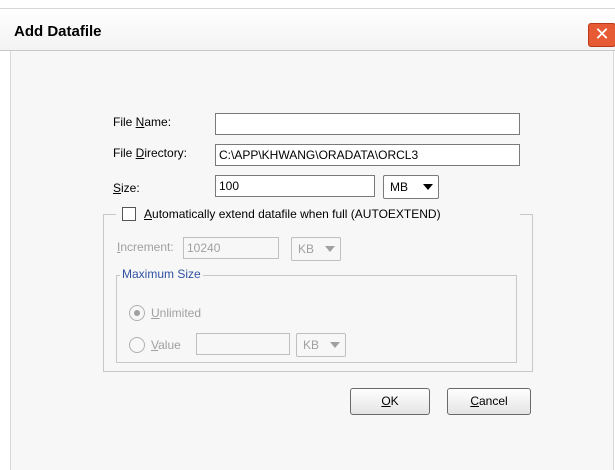 The height and width of the screenshot is (470, 615). What do you see at coordinates (150, 153) in the screenshot?
I see `file-directory-label: File Directory:` at bounding box center [150, 153].